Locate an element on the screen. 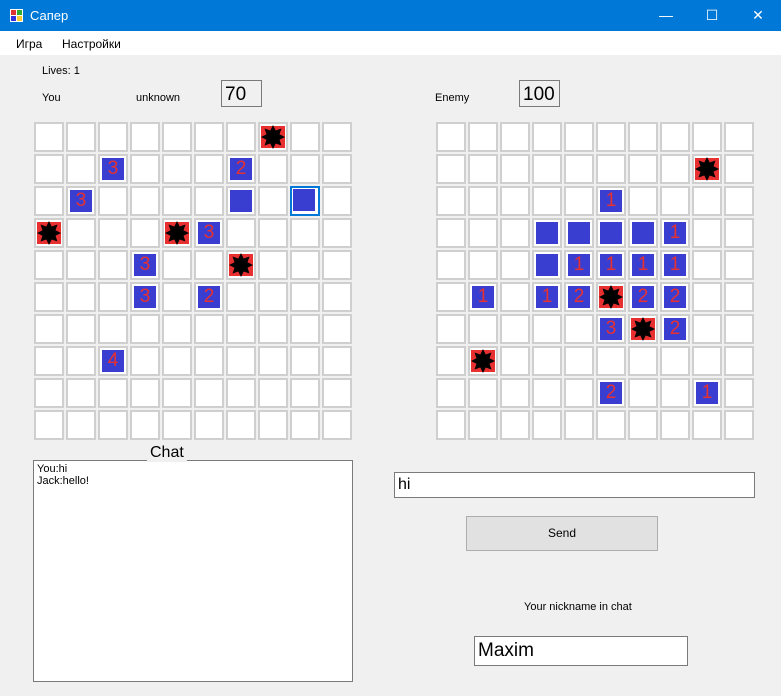  send-button: Send is located at coordinates (562, 533).